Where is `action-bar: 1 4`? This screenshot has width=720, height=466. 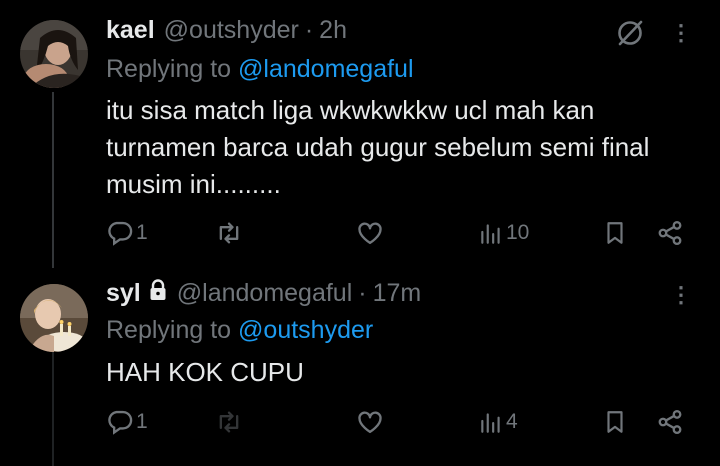
action-bar: 1 4 is located at coordinates (406, 422).